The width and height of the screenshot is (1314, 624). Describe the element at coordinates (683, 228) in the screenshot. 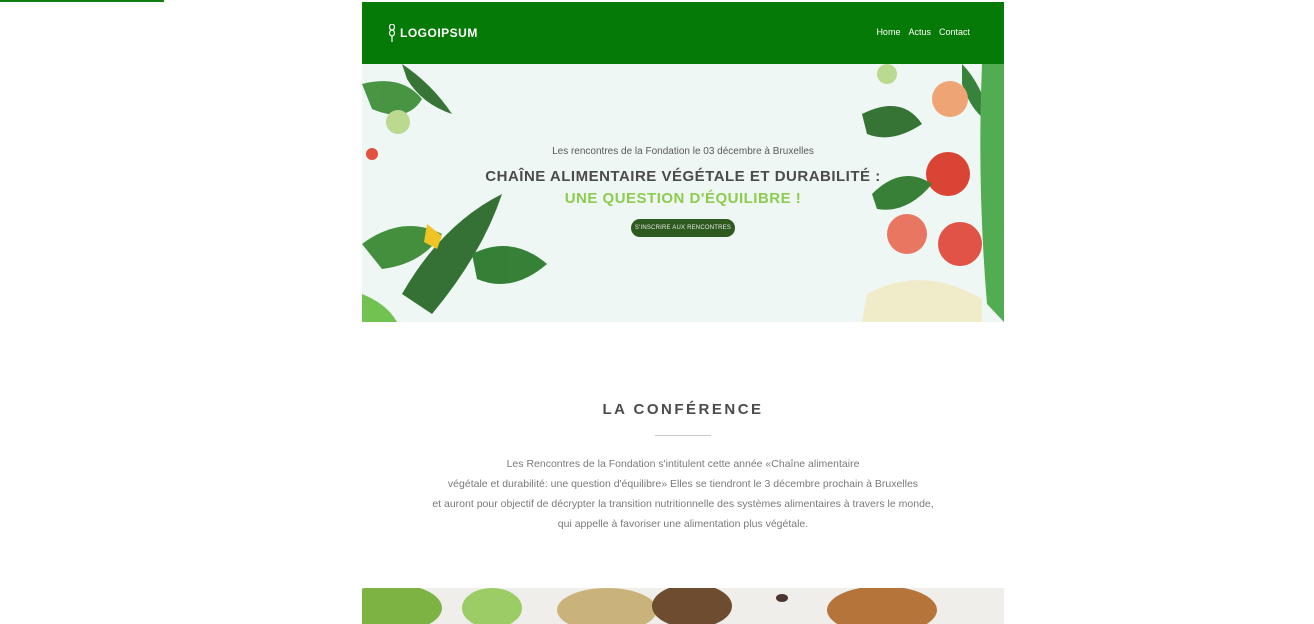

I see `register-button: S'INSCRIRE AUX RENCONTRES` at that location.